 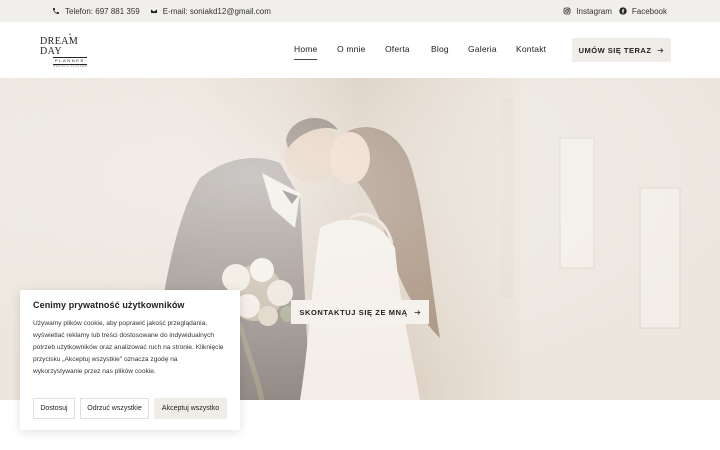 What do you see at coordinates (54, 408) in the screenshot?
I see `customize-button: Dostosuj` at bounding box center [54, 408].